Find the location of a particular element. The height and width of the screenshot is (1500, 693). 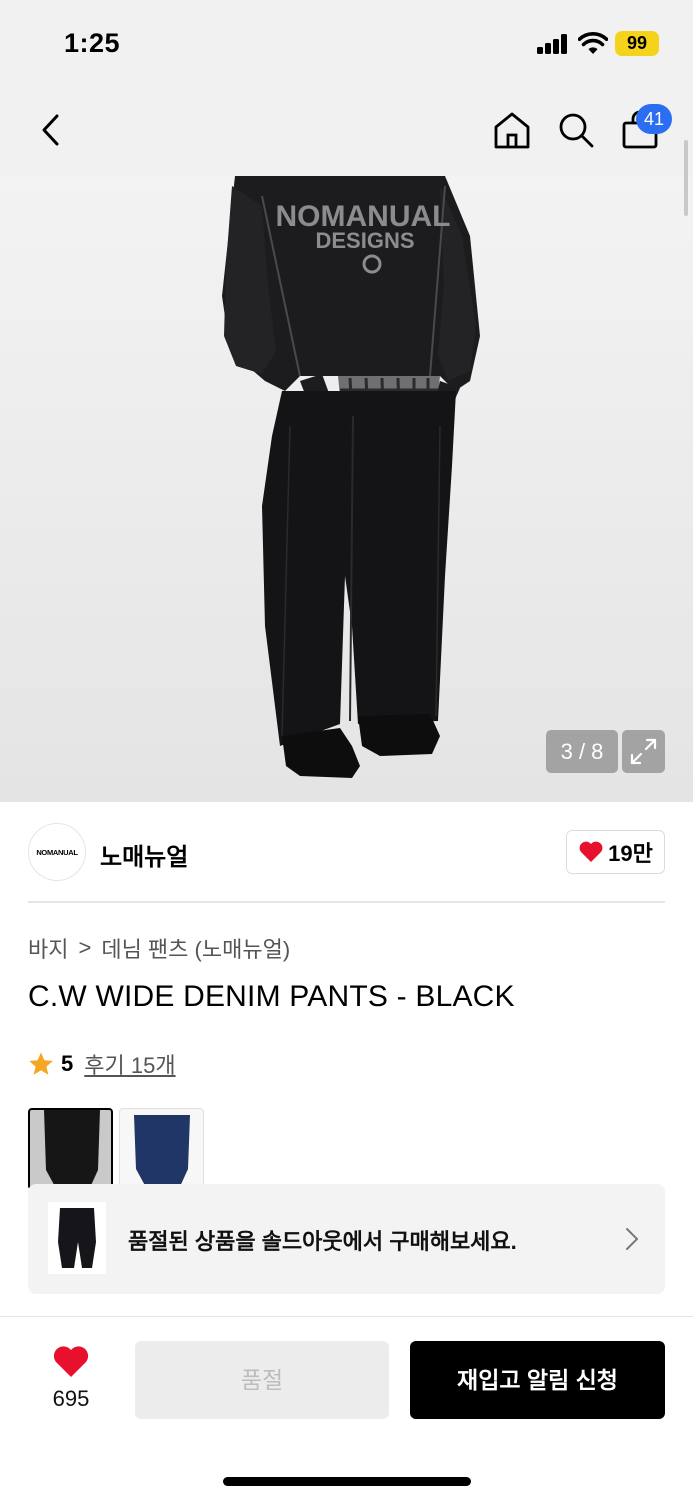

rating-score: 5 is located at coordinates (67, 1063).